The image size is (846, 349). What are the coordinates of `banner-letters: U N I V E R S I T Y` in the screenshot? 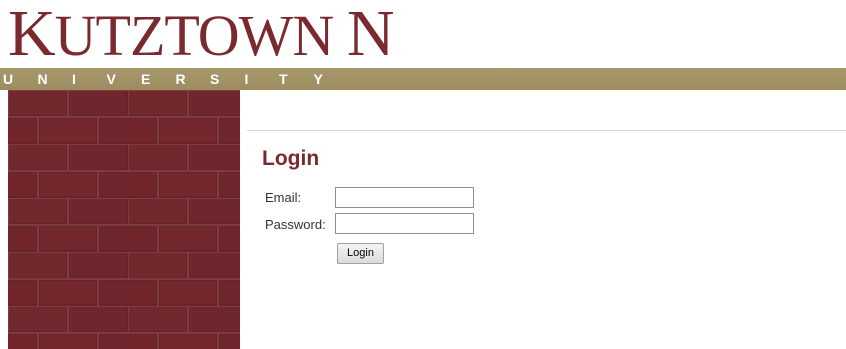 It's located at (175, 79).